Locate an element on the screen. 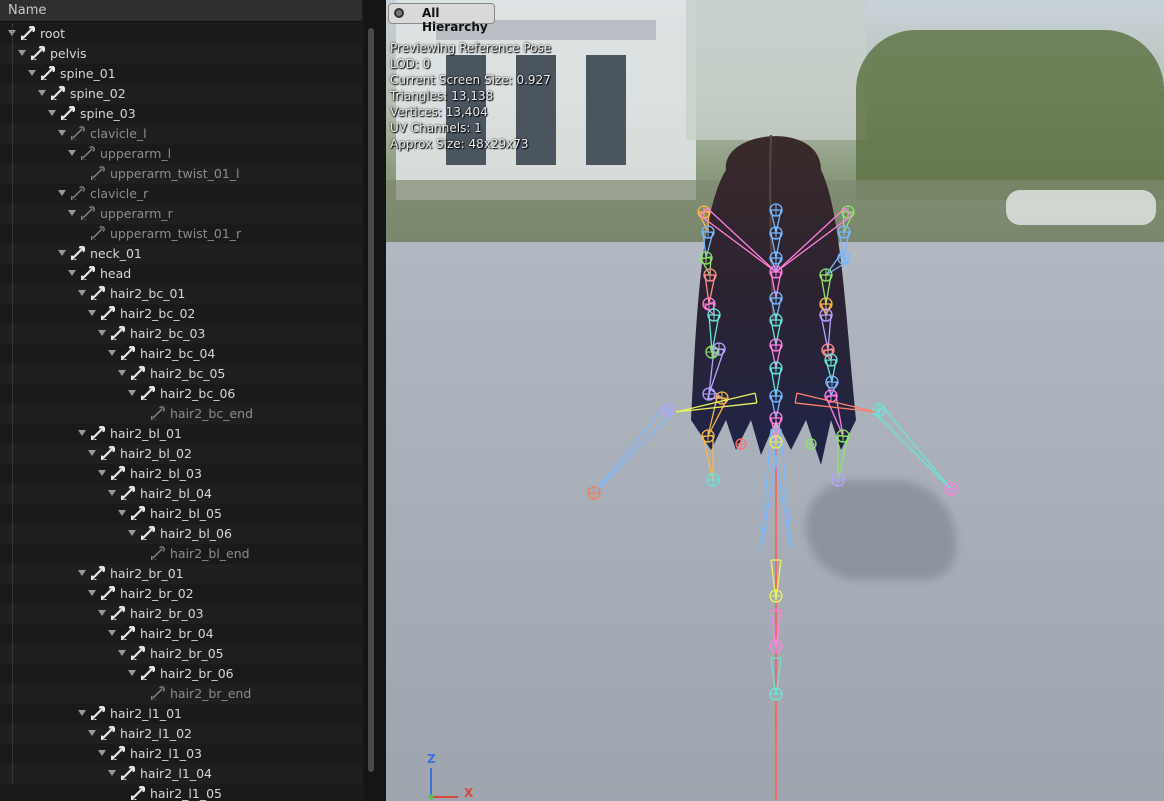 The image size is (1164, 801). bone-tree-row: hair2_bl_02 is located at coordinates (181, 454).